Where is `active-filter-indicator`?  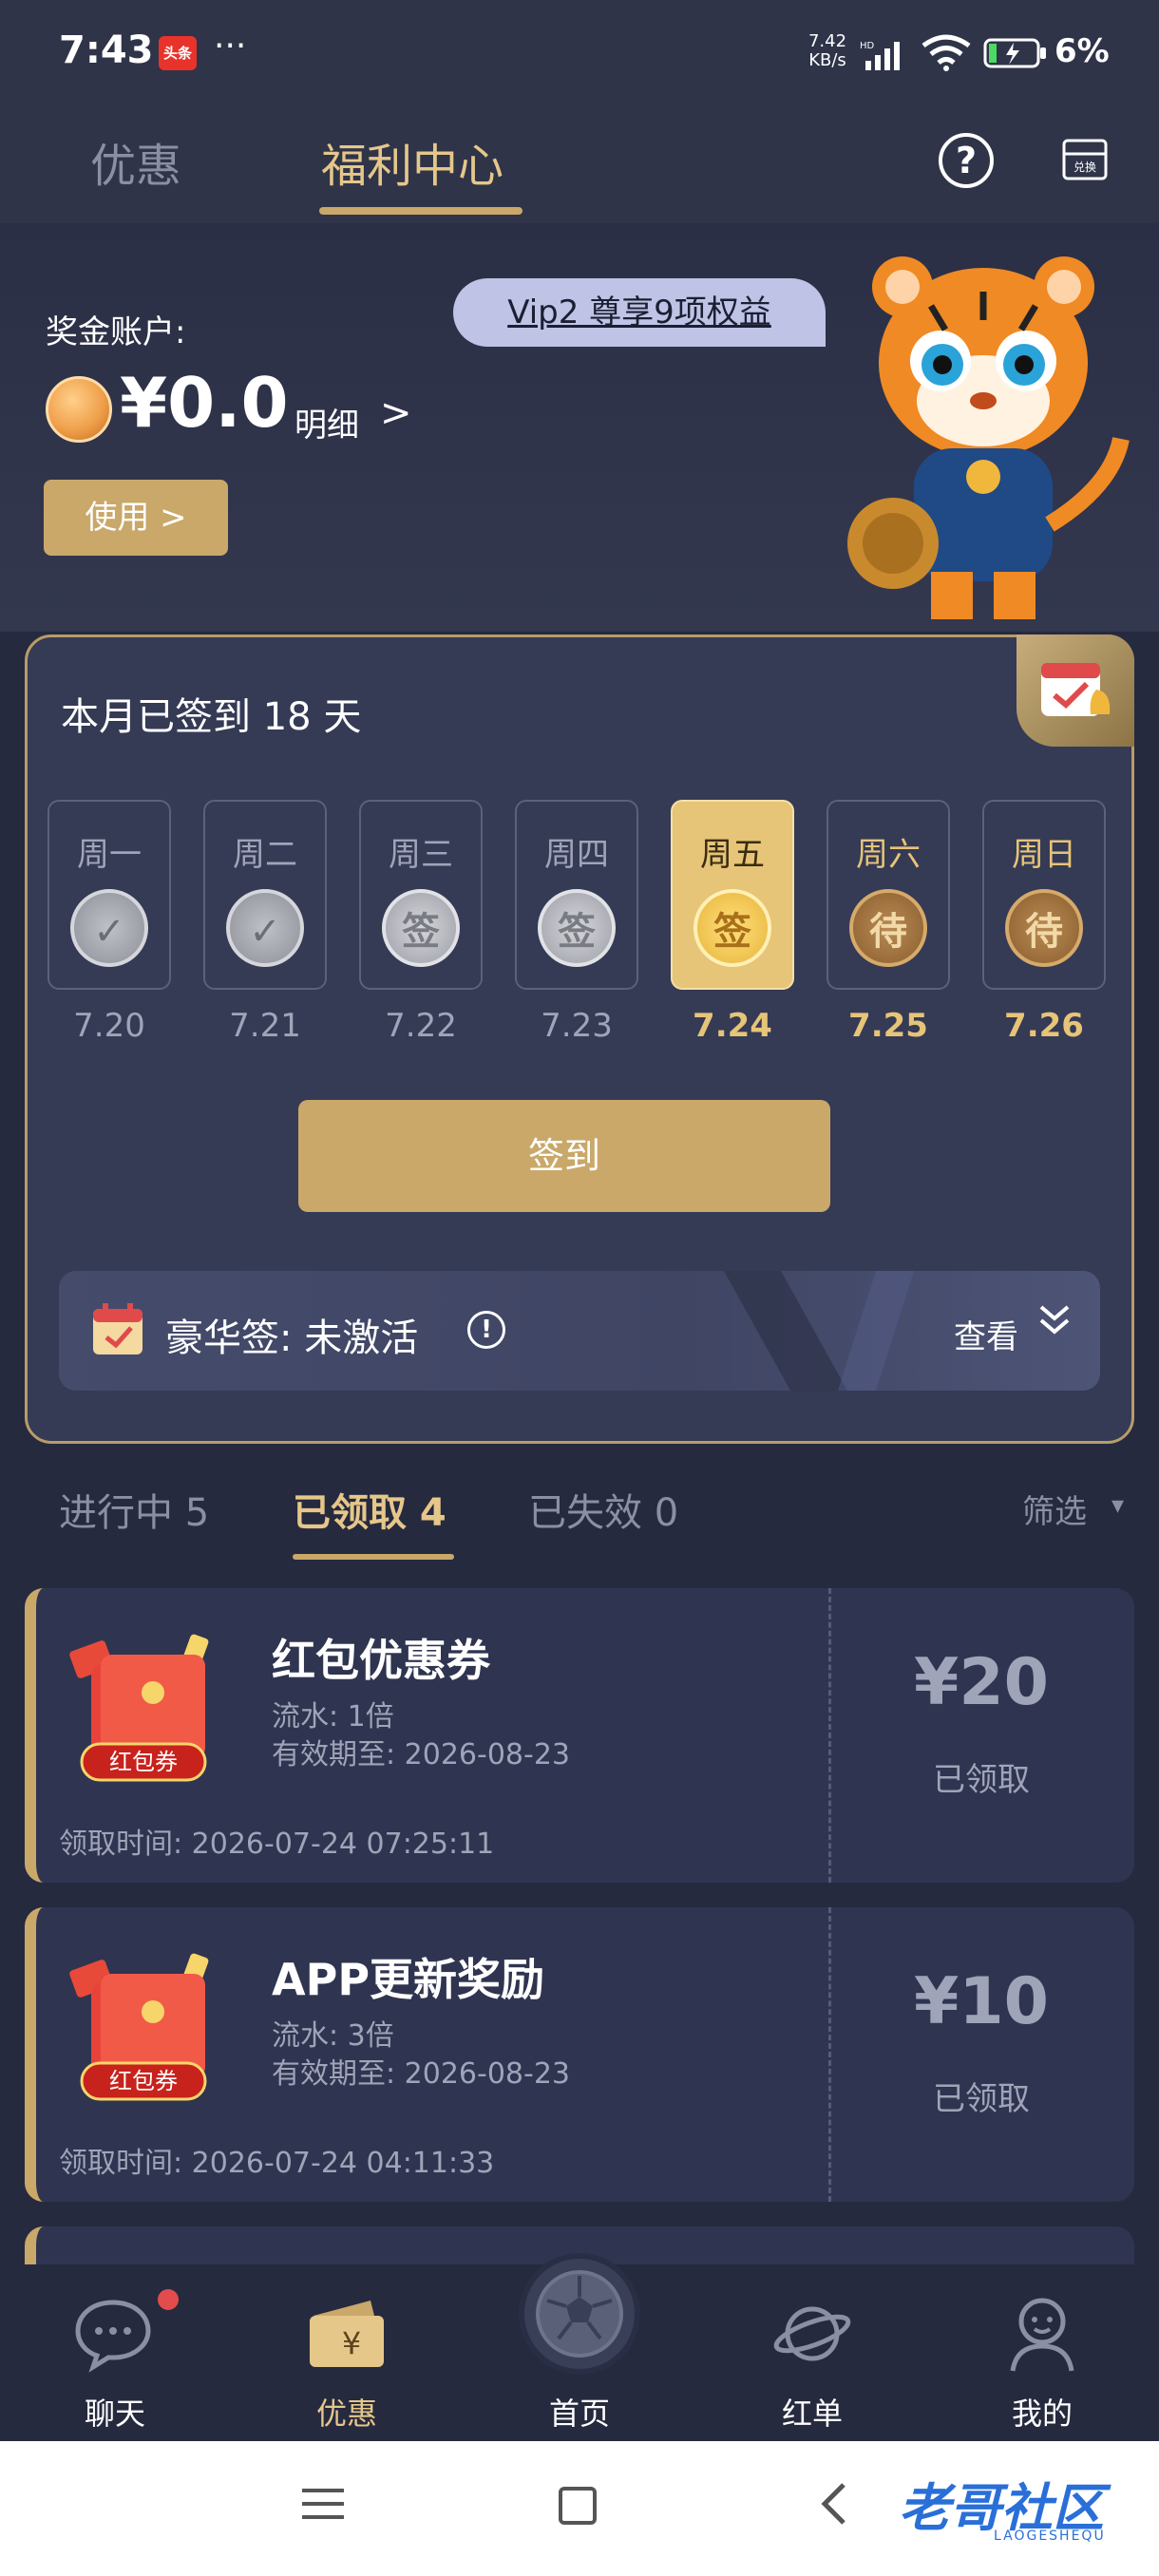
active-filter-indicator is located at coordinates (373, 1557).